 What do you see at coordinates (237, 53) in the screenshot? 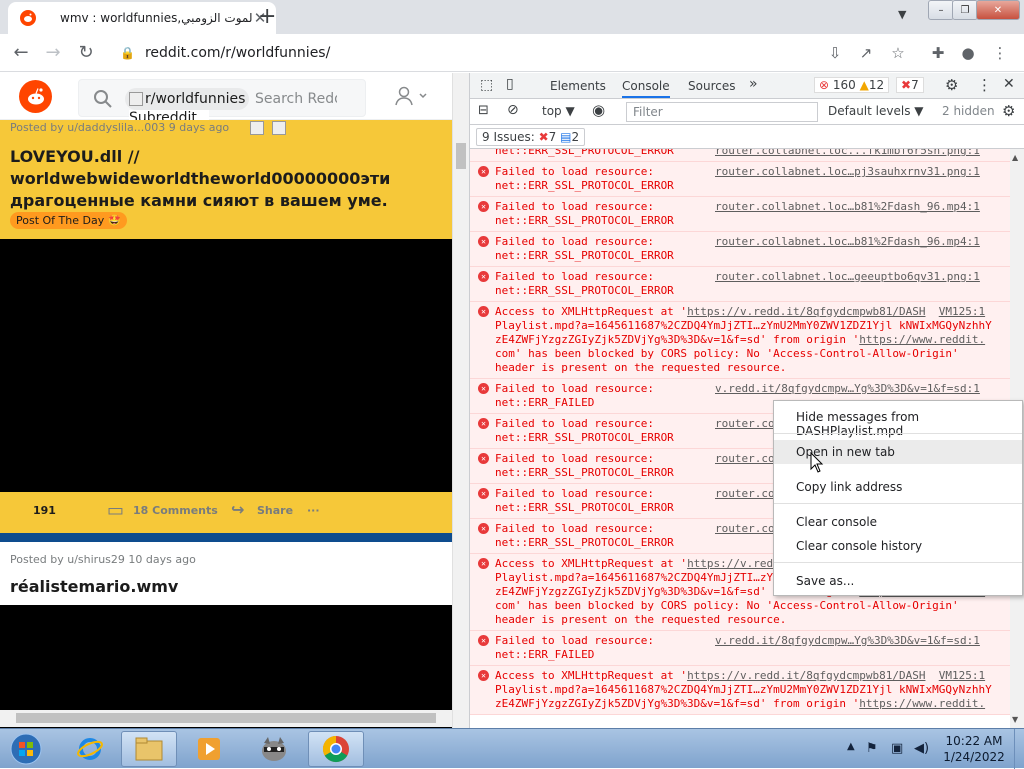
I see `url-text: reddit.com/r/worldfunnies/` at bounding box center [237, 53].